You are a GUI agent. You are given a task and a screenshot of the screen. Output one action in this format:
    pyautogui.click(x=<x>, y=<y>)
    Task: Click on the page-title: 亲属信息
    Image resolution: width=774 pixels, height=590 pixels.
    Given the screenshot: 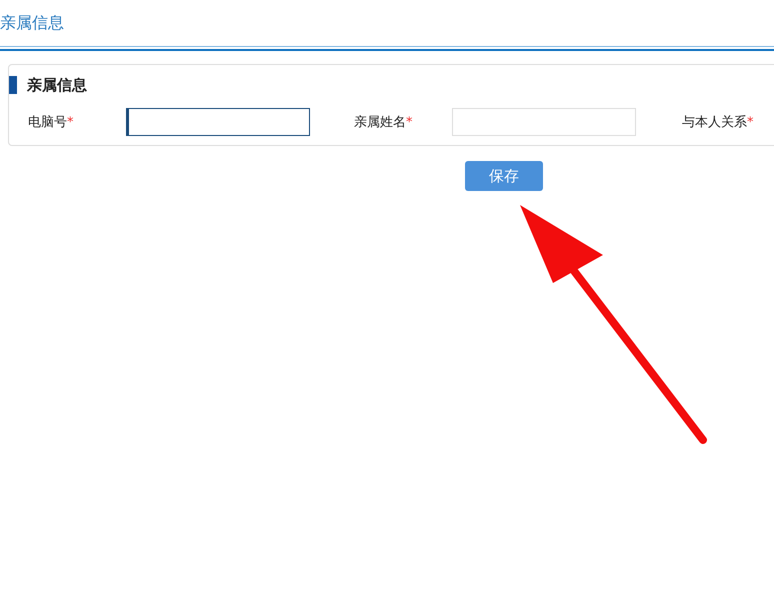 What is the action you would take?
    pyautogui.click(x=32, y=23)
    